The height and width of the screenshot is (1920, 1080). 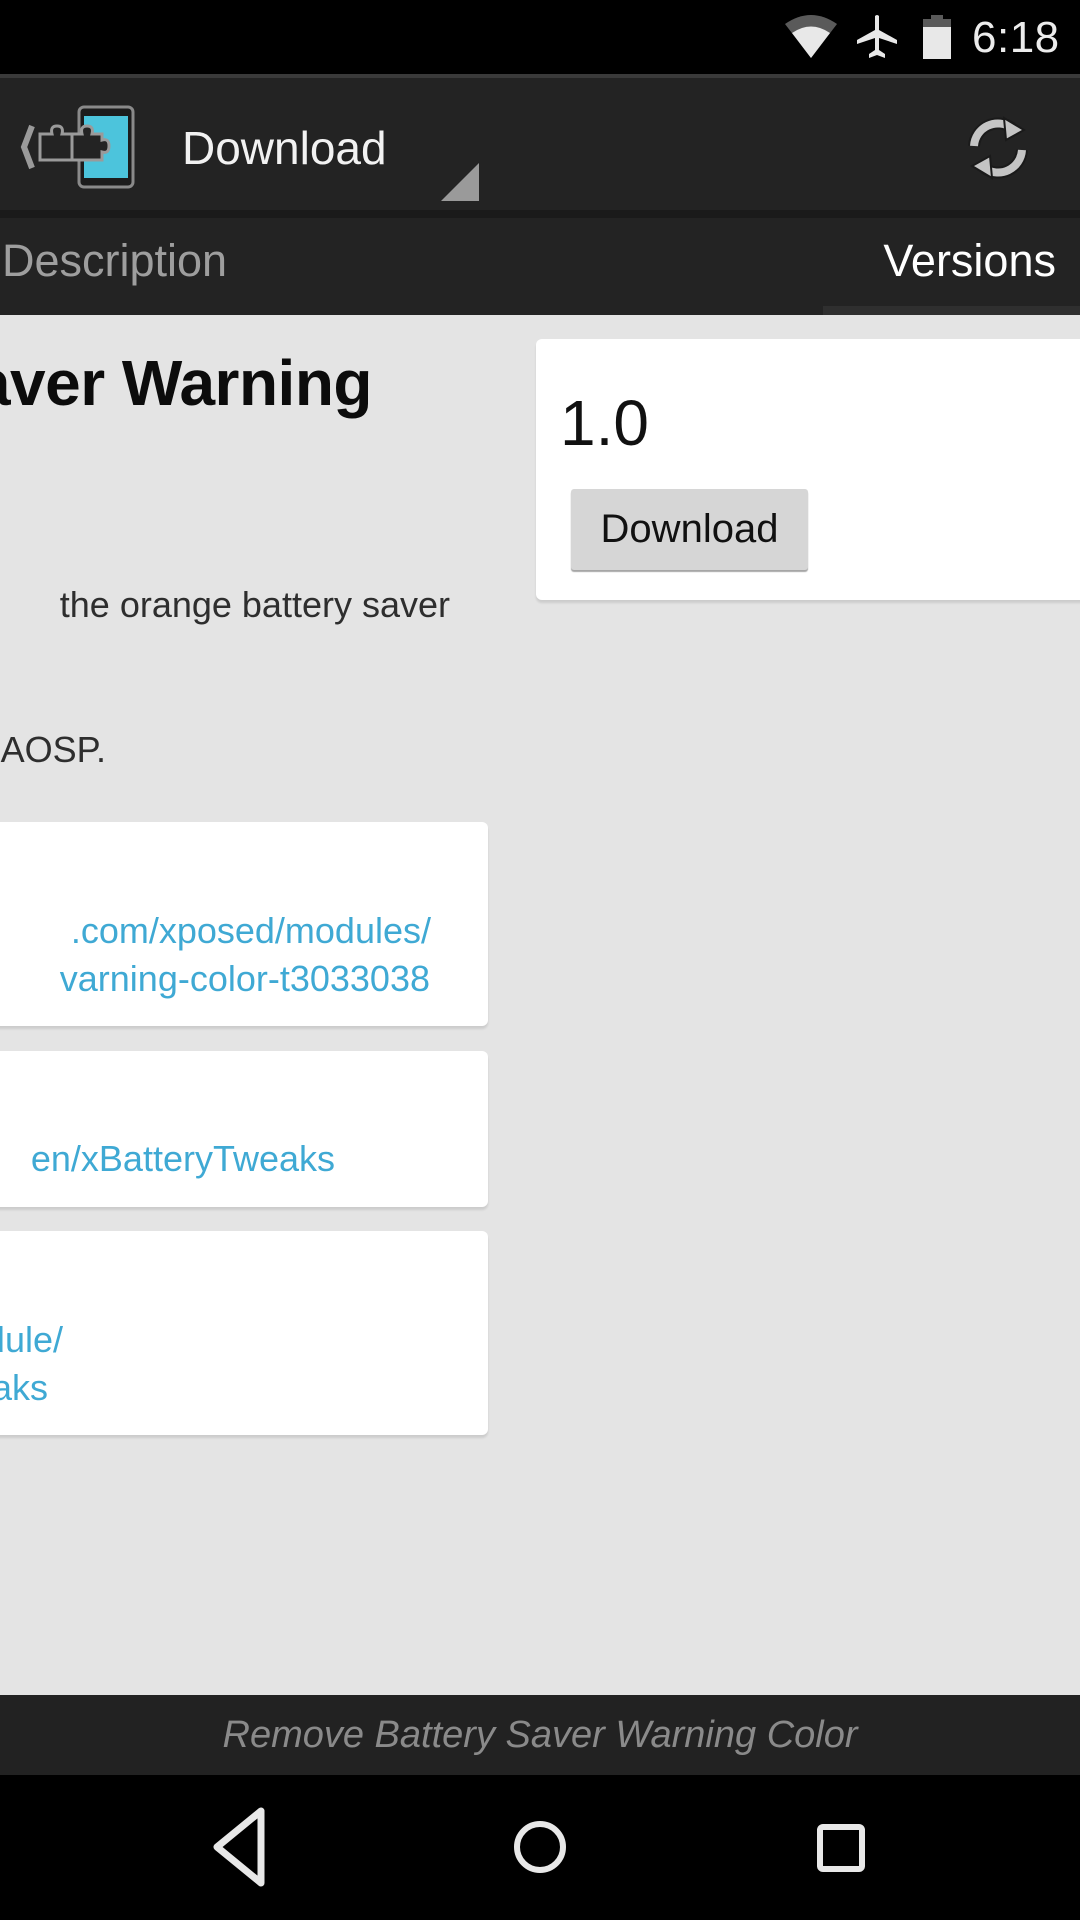 What do you see at coordinates (951, 310) in the screenshot?
I see `tab-selected-indicator` at bounding box center [951, 310].